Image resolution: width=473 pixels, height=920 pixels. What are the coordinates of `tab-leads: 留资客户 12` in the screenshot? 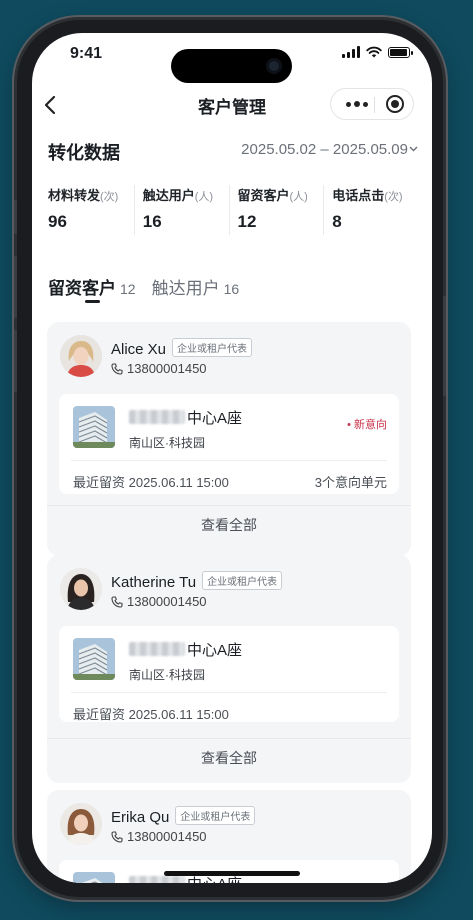 It's located at (92, 286).